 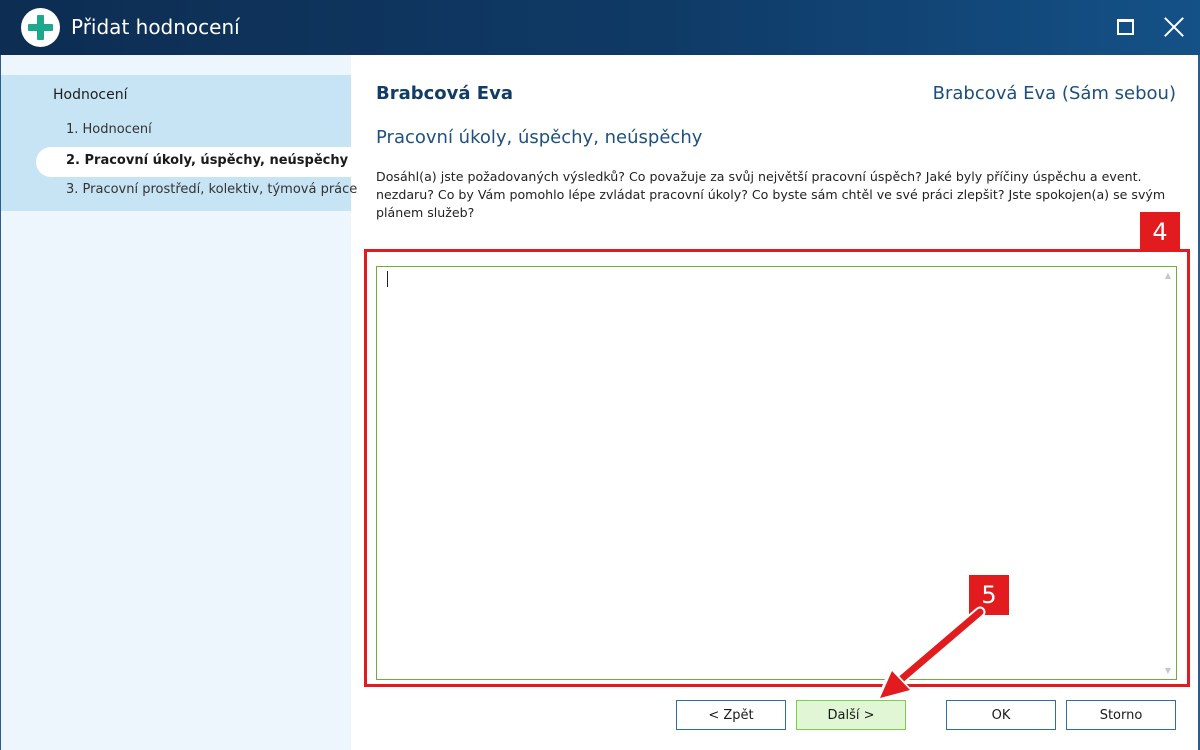 What do you see at coordinates (1054, 93) in the screenshot?
I see `evaluator-name: Brabcová Eva (Sám sebou)` at bounding box center [1054, 93].